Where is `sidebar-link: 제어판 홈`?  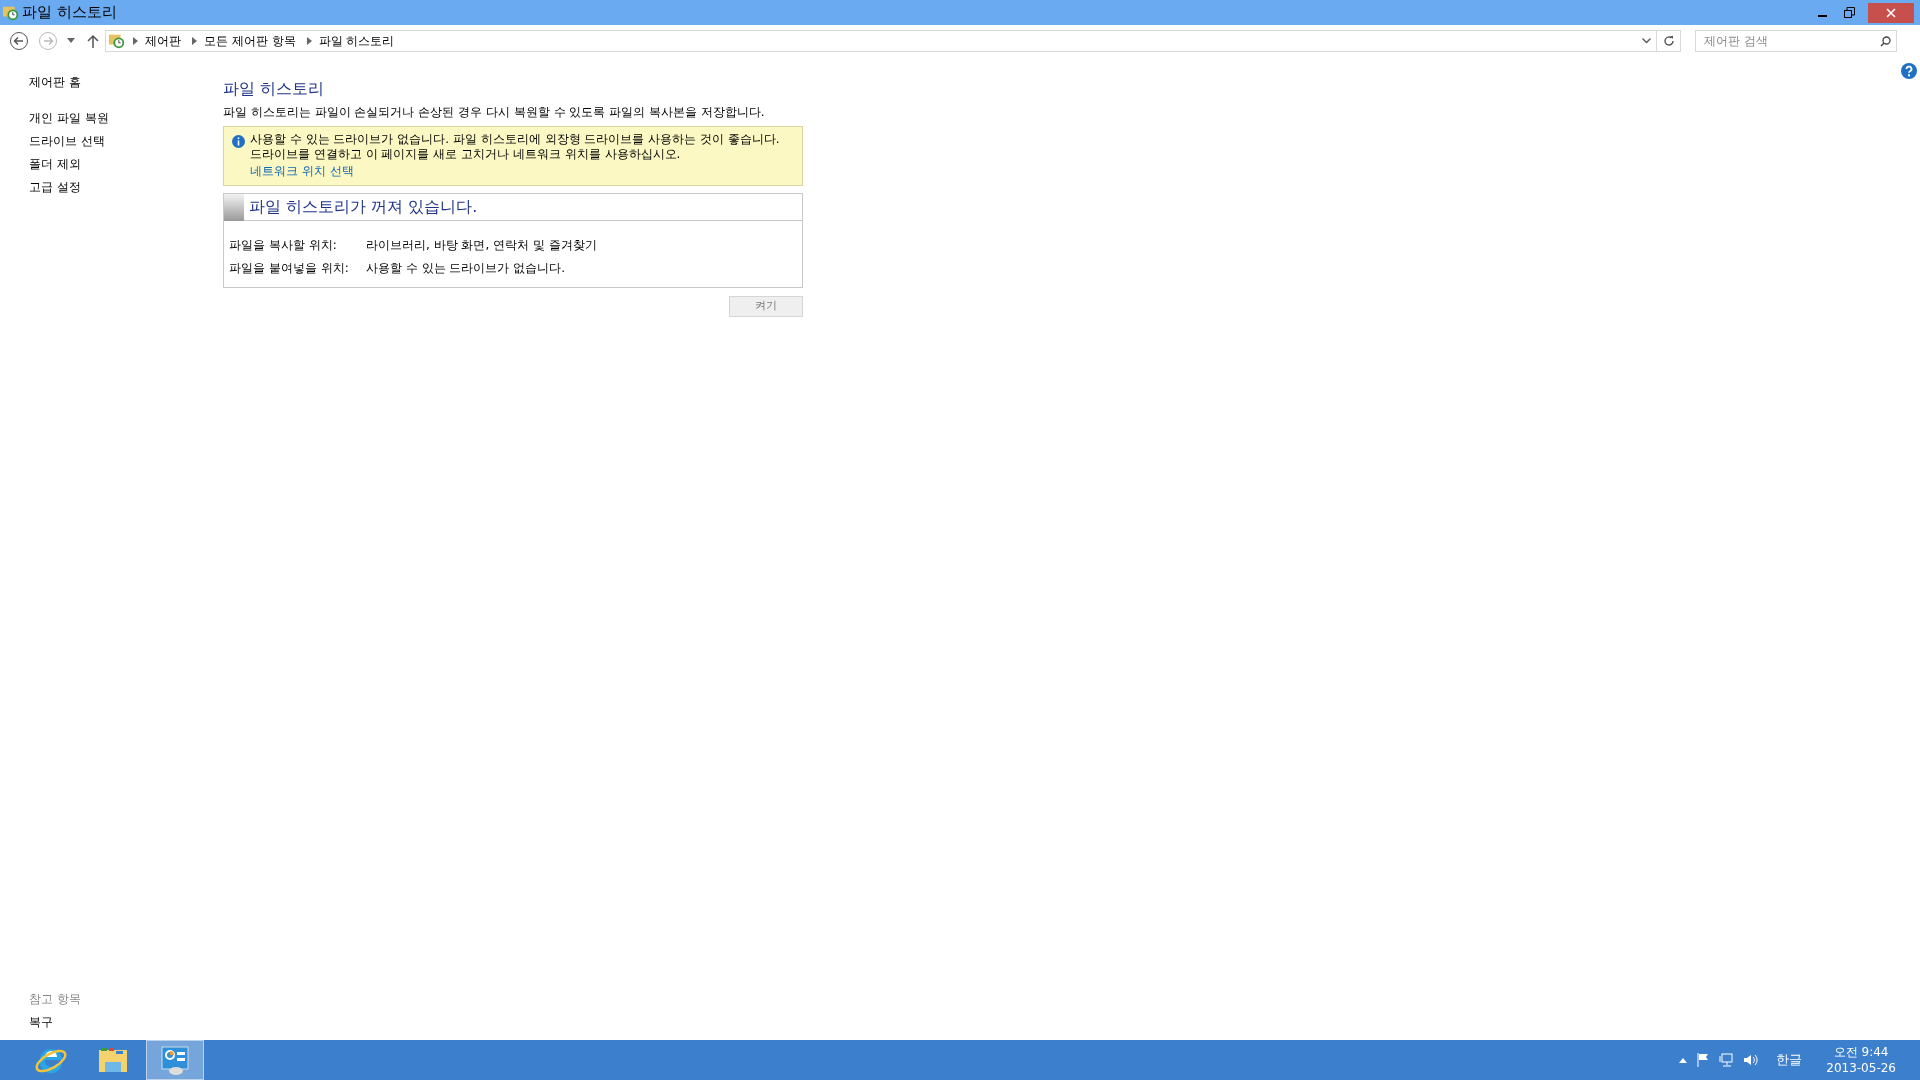 sidebar-link: 제어판 홈 is located at coordinates (126, 82).